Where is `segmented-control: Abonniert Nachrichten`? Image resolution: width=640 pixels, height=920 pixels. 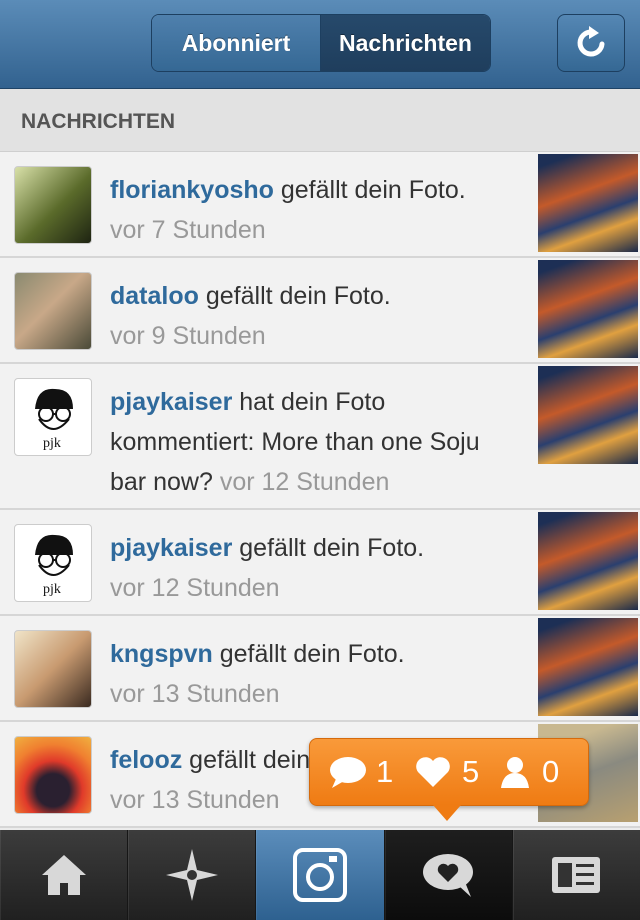
segmented-control: Abonniert Nachrichten is located at coordinates (321, 43).